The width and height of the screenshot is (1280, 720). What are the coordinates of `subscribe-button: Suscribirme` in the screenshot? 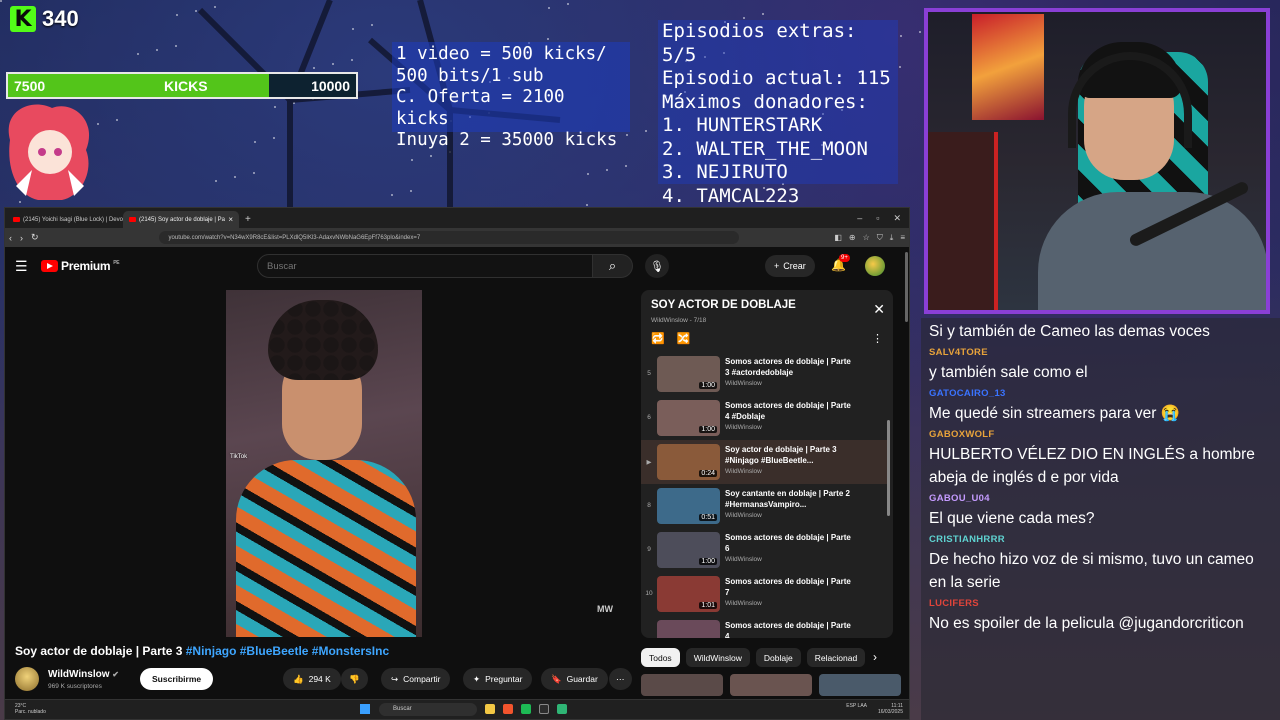 It's located at (177, 679).